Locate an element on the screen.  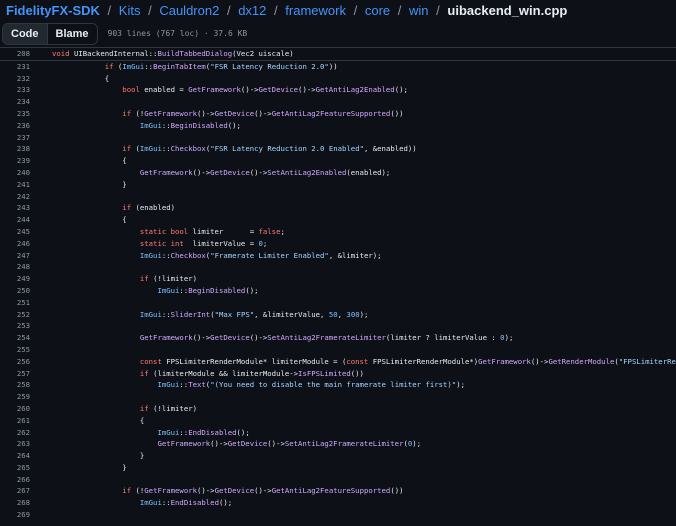
line-number: 239 is located at coordinates (19, 161).